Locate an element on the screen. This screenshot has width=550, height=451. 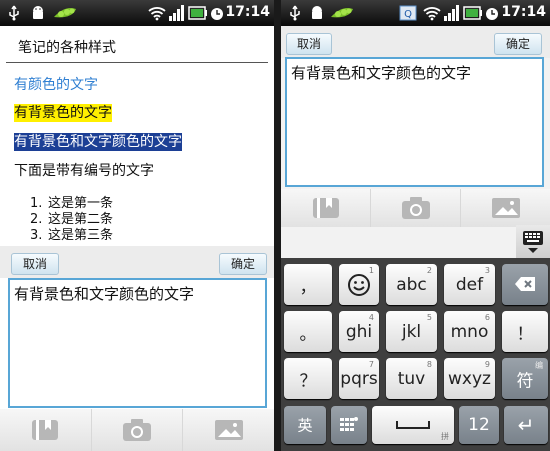
key-space: 拼 is located at coordinates (413, 425).